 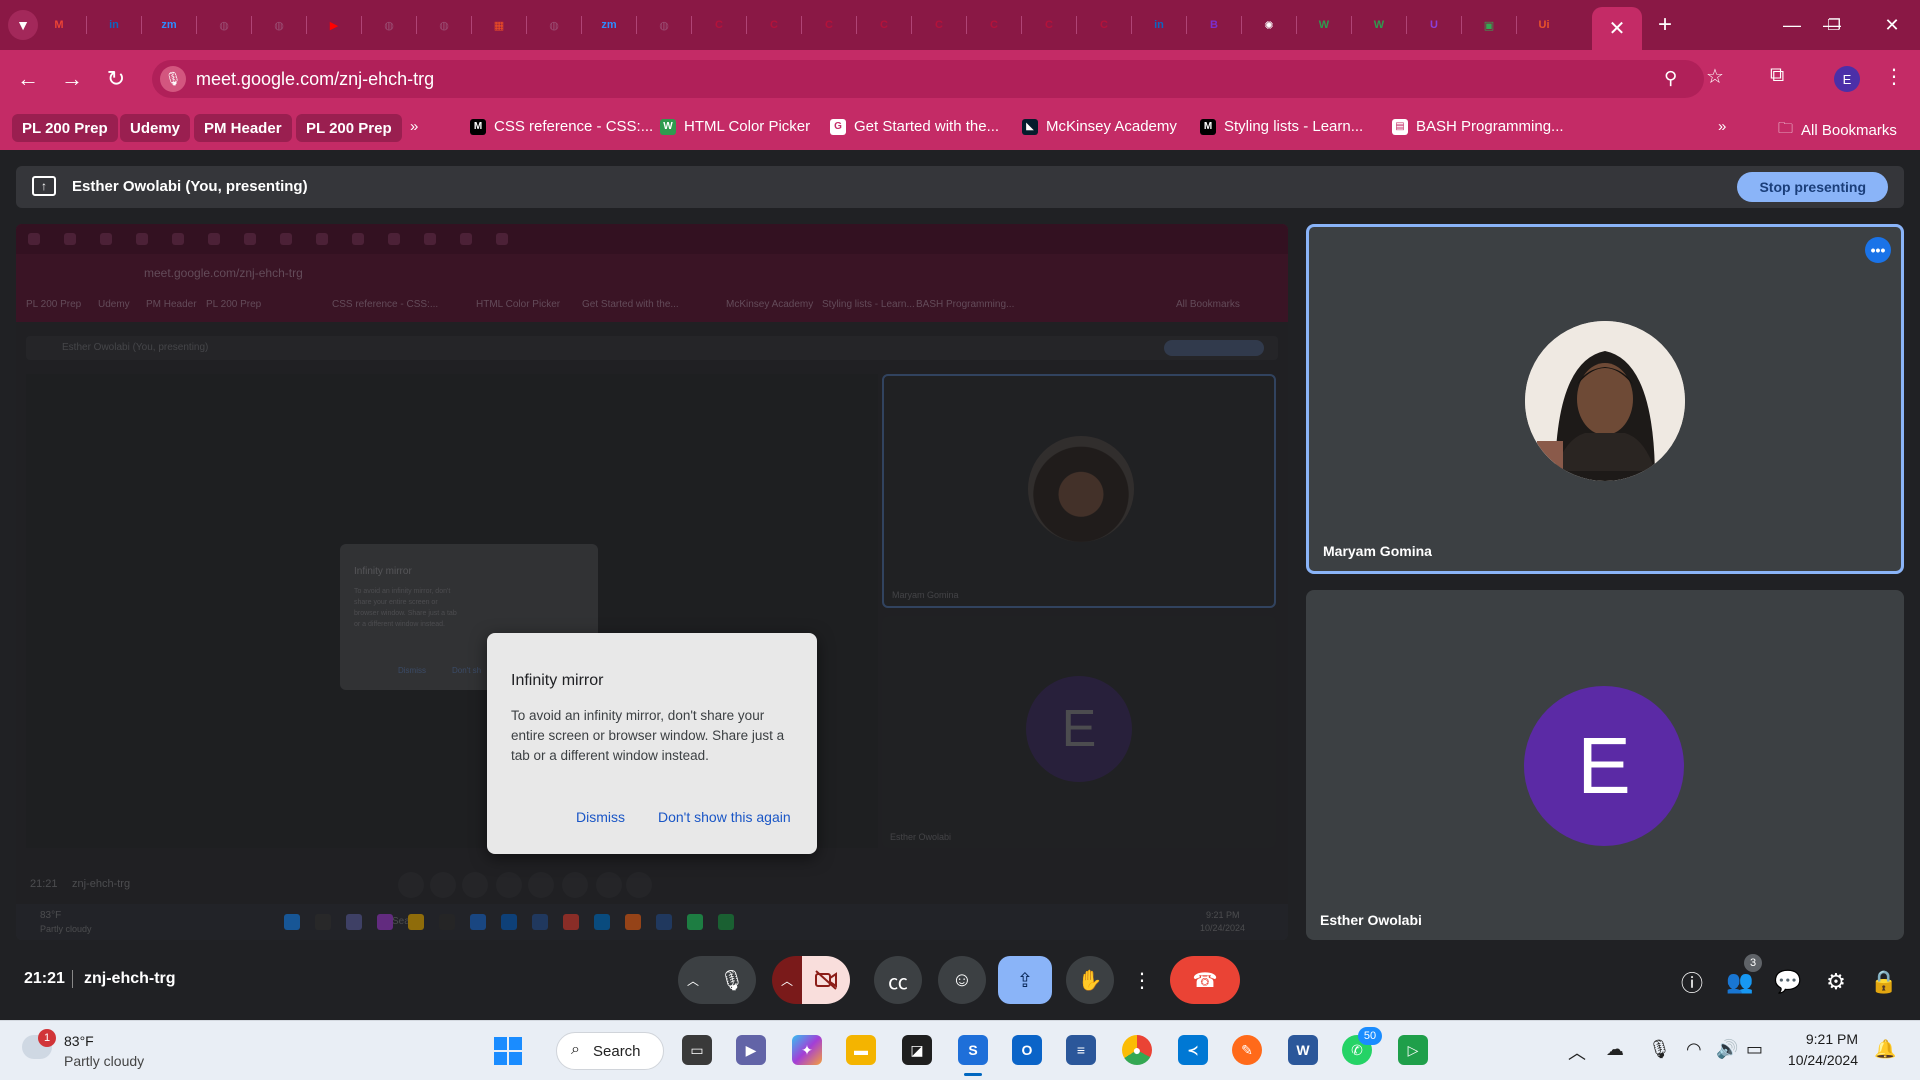 I want to click on gmail-icon: M, so click(x=59, y=25).